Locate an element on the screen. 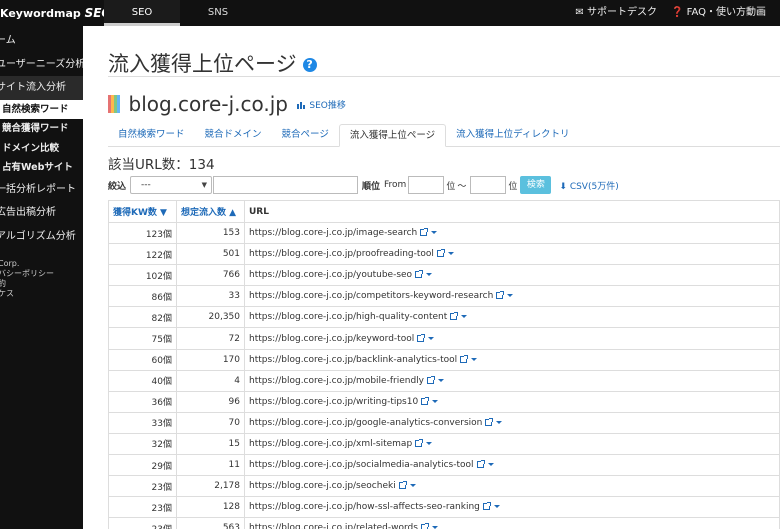  col-kw-count: 獲得KW数 ▼ is located at coordinates (142, 211).